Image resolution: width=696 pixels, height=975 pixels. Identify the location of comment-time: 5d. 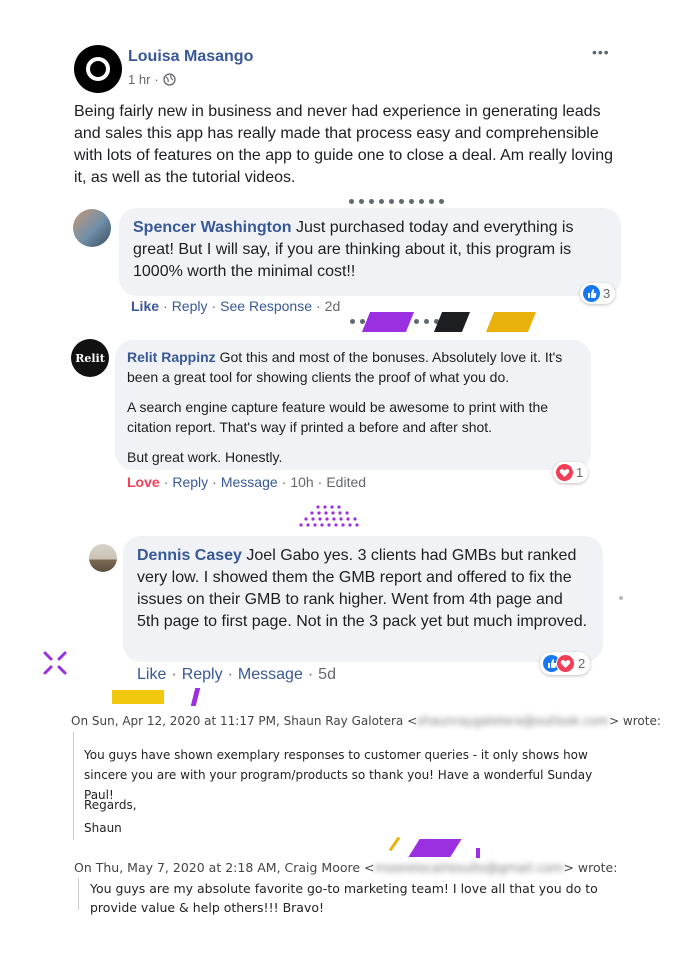
(327, 674).